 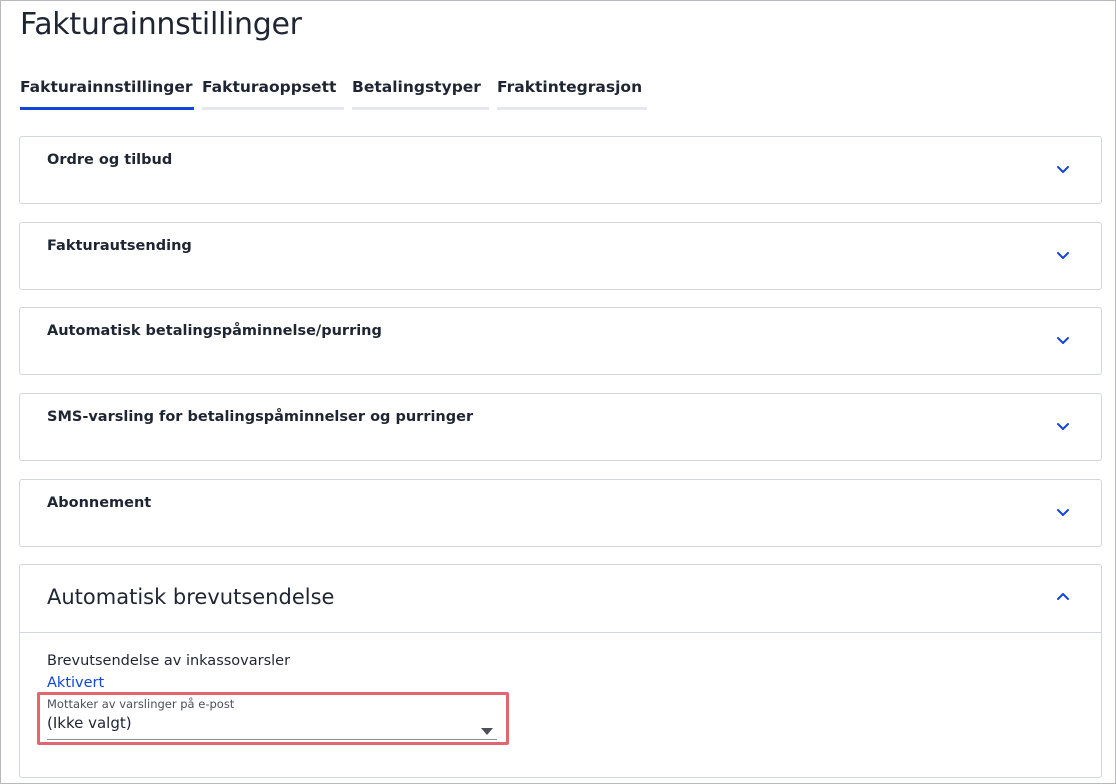 I want to click on inkassovarsler-label: Brevutsendelse av inkassovarsler, so click(x=169, y=661).